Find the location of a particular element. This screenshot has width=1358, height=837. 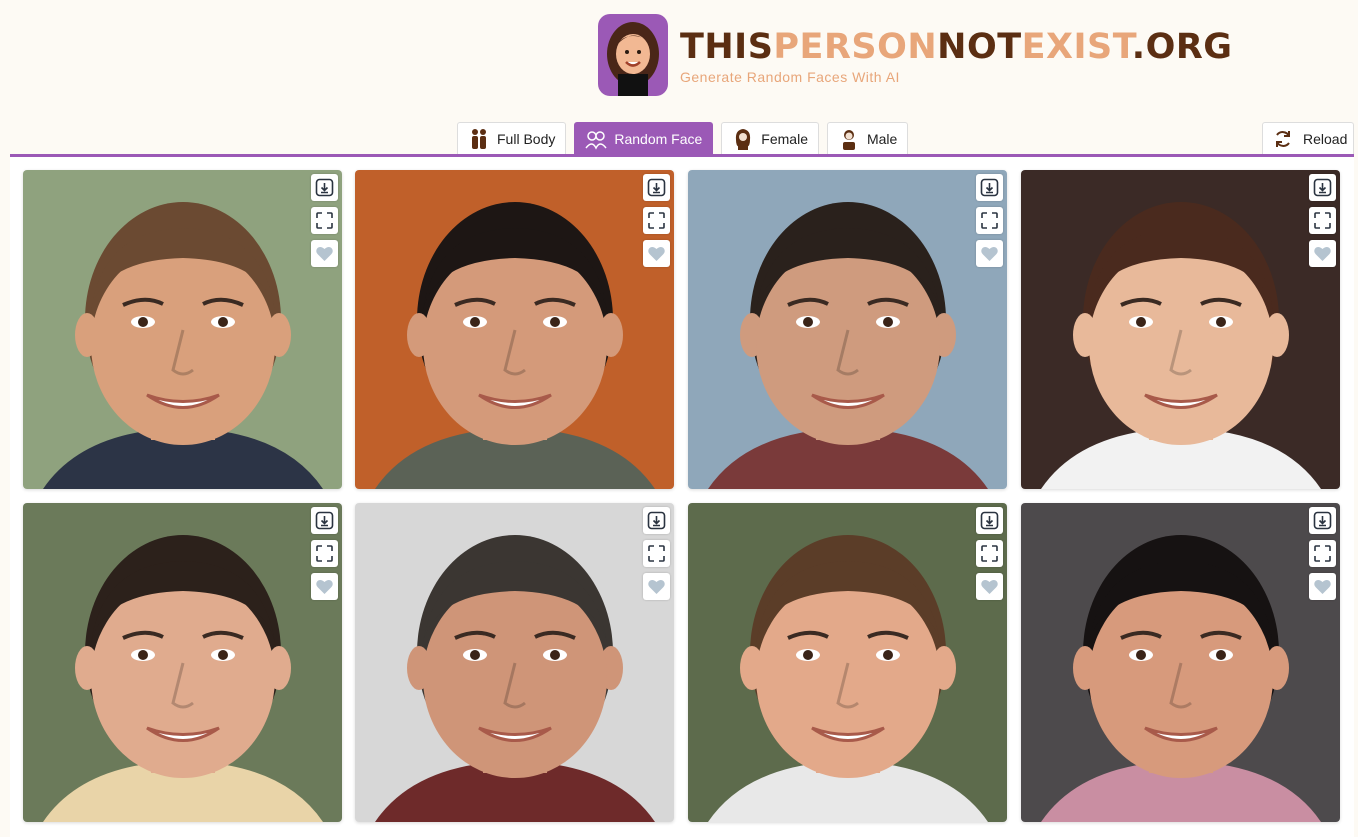

random-face-icon is located at coordinates (596, 140).